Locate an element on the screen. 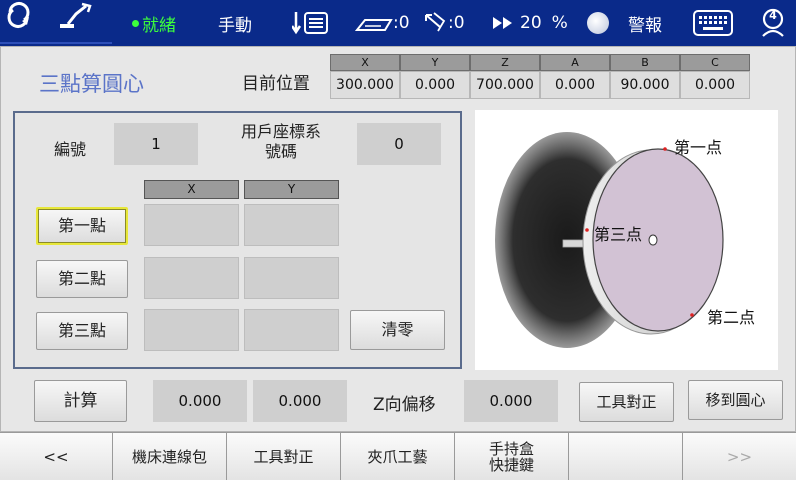 The width and height of the screenshot is (796, 480). position-value-a: 0.000 is located at coordinates (575, 85).